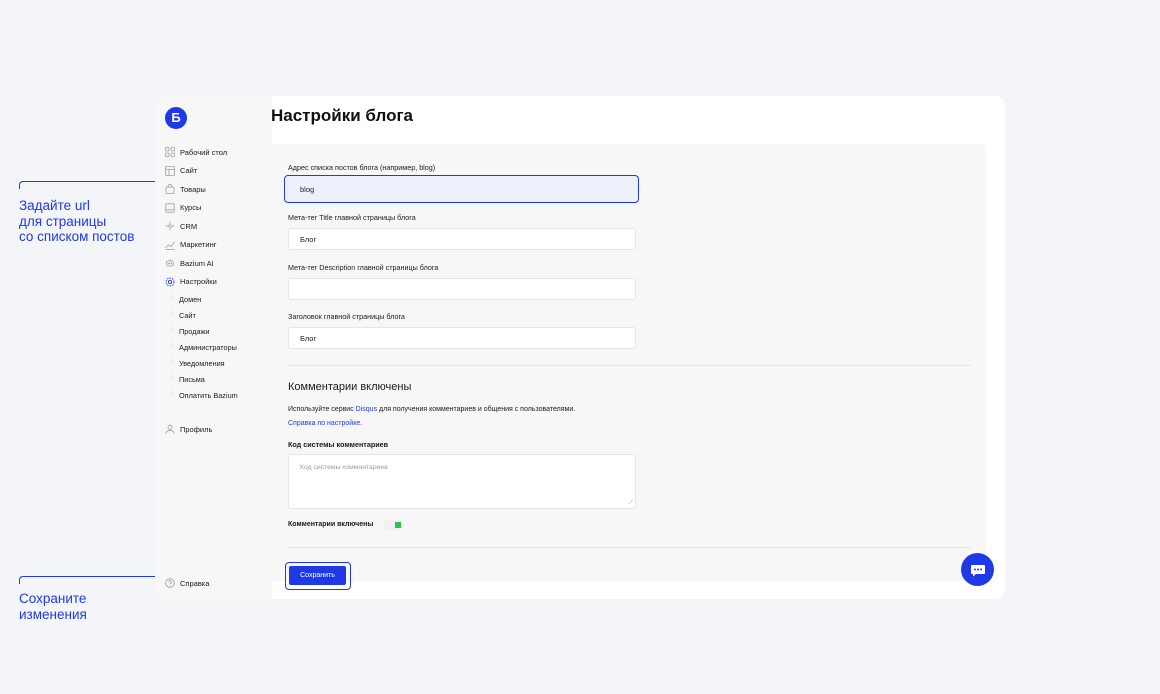 This screenshot has height=694, width=1160. What do you see at coordinates (170, 152) in the screenshot?
I see `dashboard-icon` at bounding box center [170, 152].